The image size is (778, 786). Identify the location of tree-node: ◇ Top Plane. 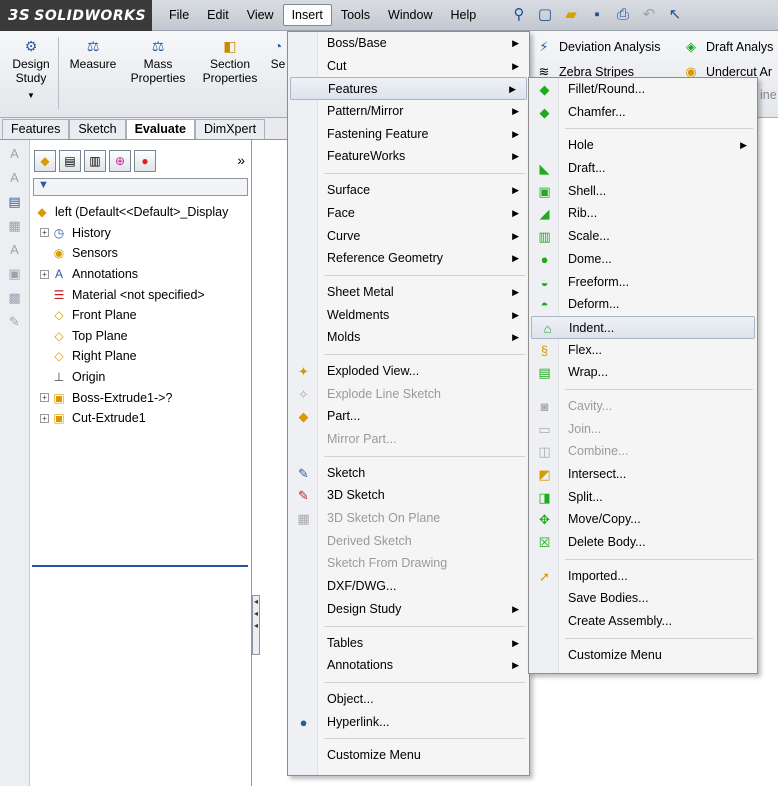
(140, 336).